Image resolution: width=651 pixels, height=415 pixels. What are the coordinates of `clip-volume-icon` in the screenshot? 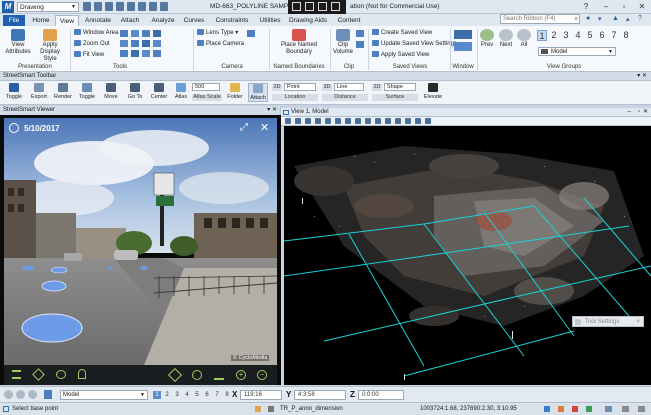 It's located at (408, 121).